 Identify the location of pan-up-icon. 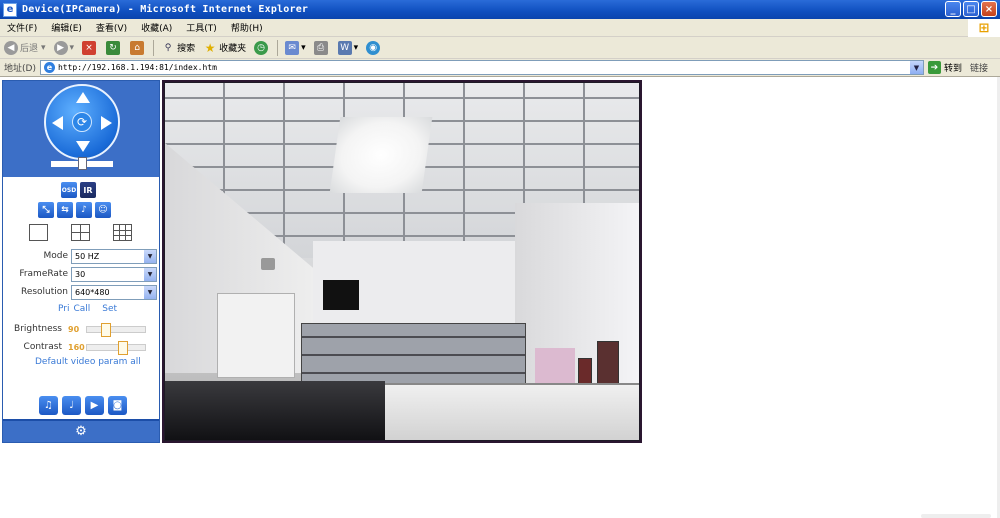
(83, 97).